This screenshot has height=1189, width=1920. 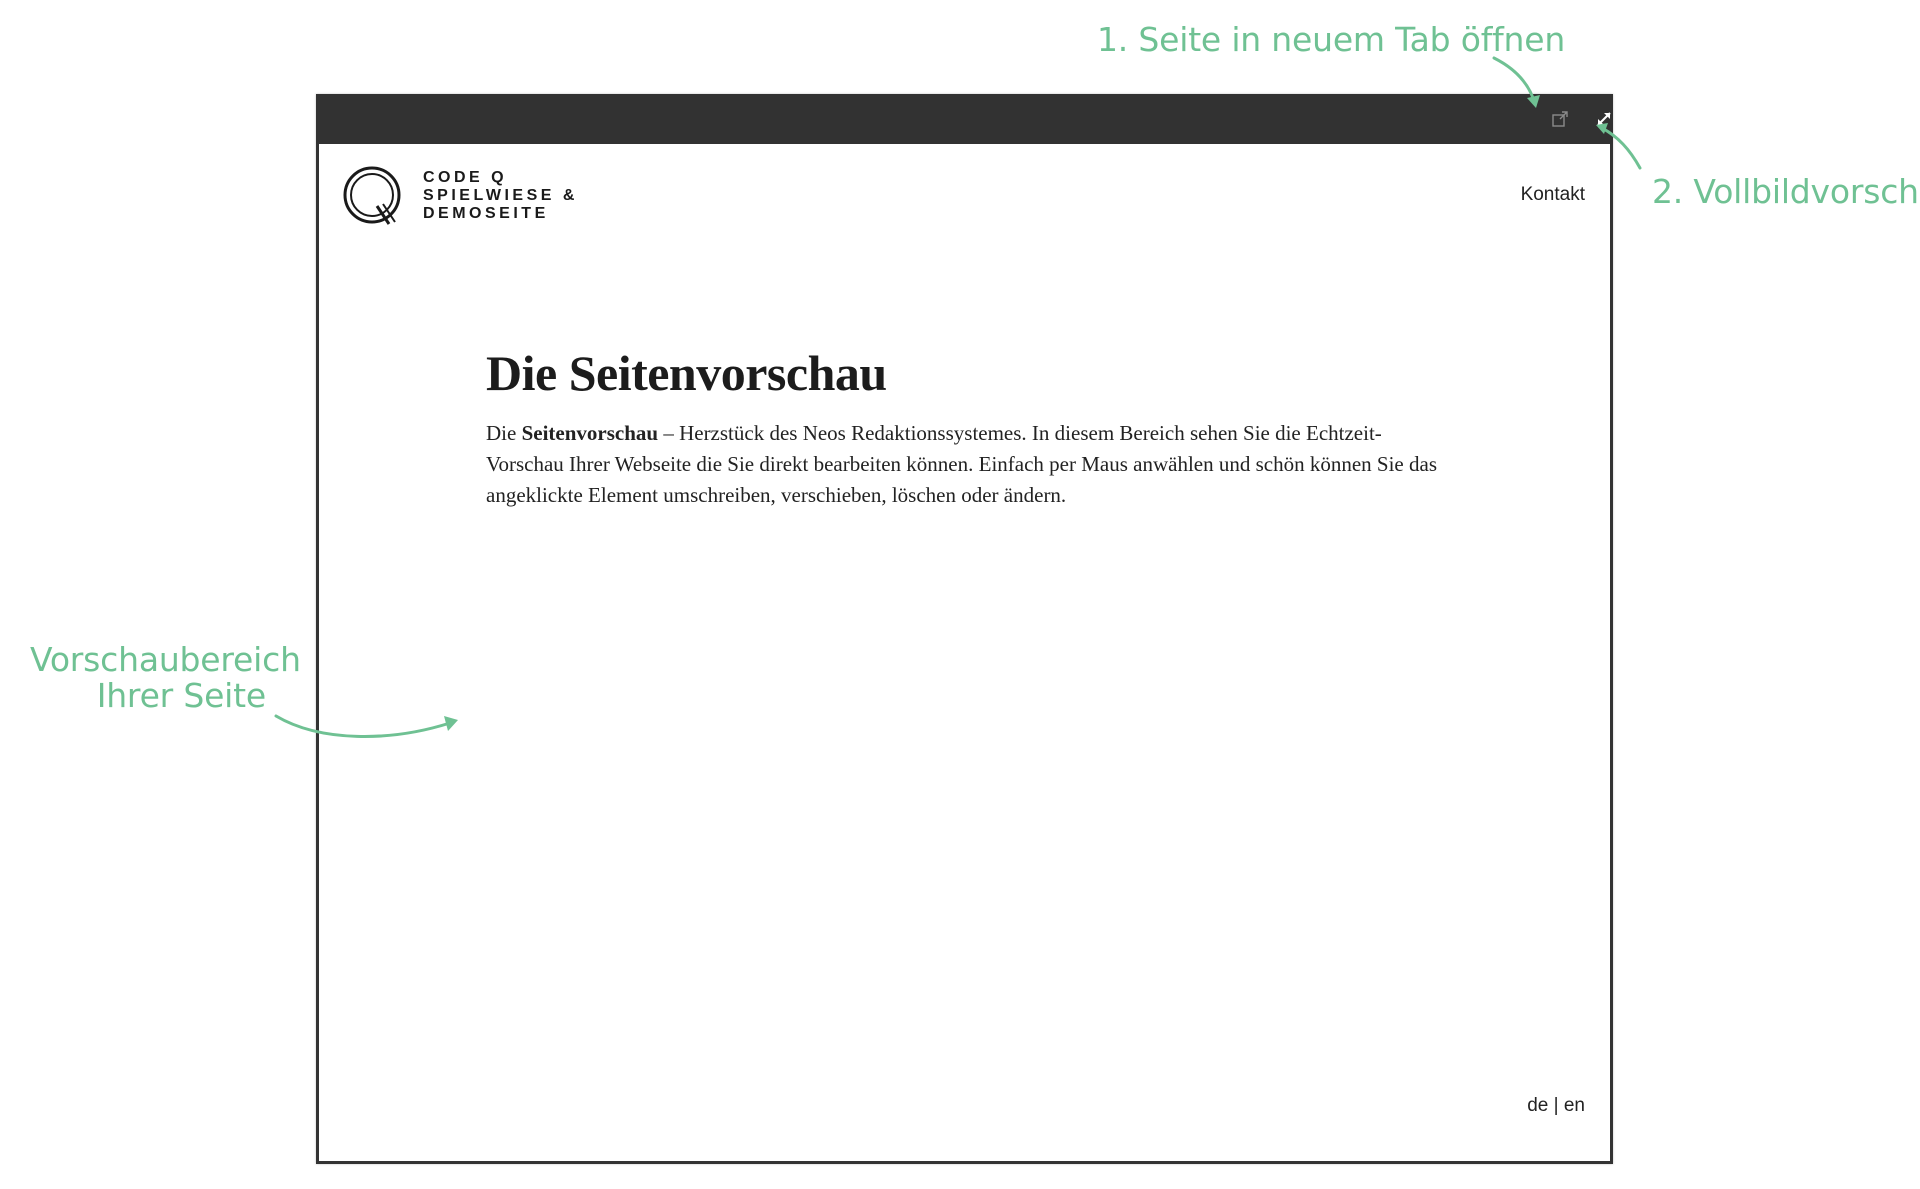 I want to click on logo-line-1: CODE Q, so click(x=465, y=177).